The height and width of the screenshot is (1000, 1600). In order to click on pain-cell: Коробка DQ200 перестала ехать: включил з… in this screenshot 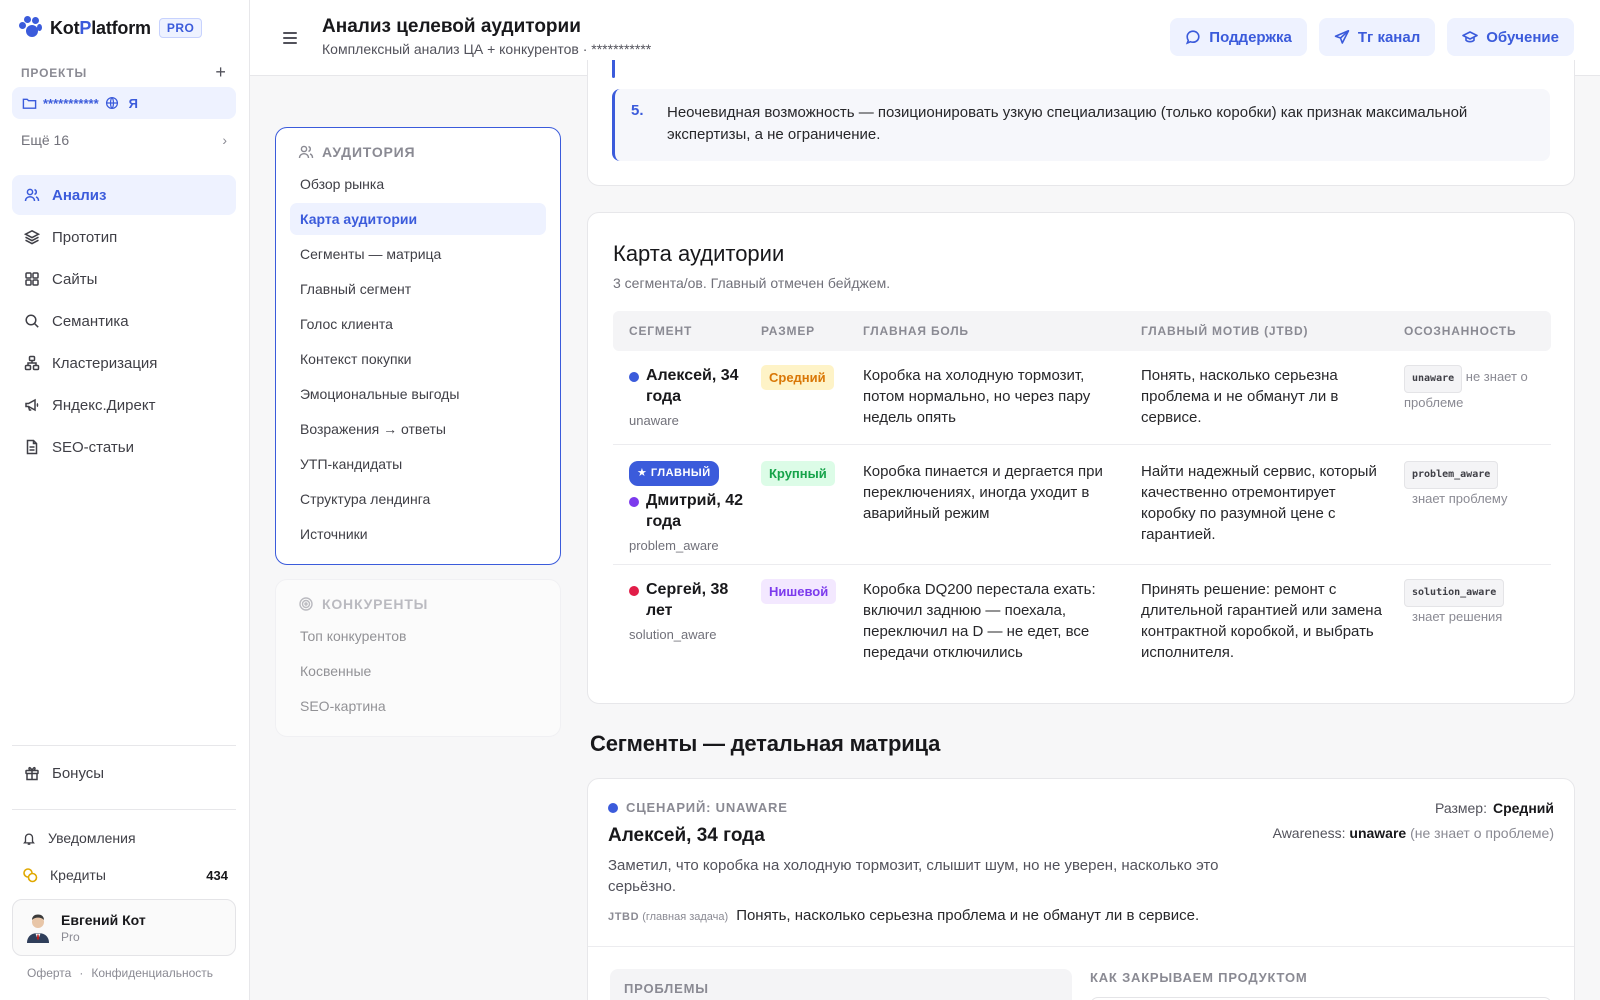, I will do `click(979, 621)`.